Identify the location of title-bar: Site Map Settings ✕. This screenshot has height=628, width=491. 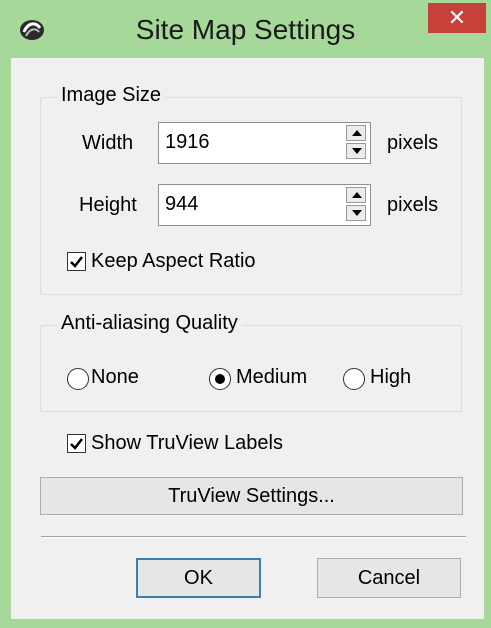
(245, 29).